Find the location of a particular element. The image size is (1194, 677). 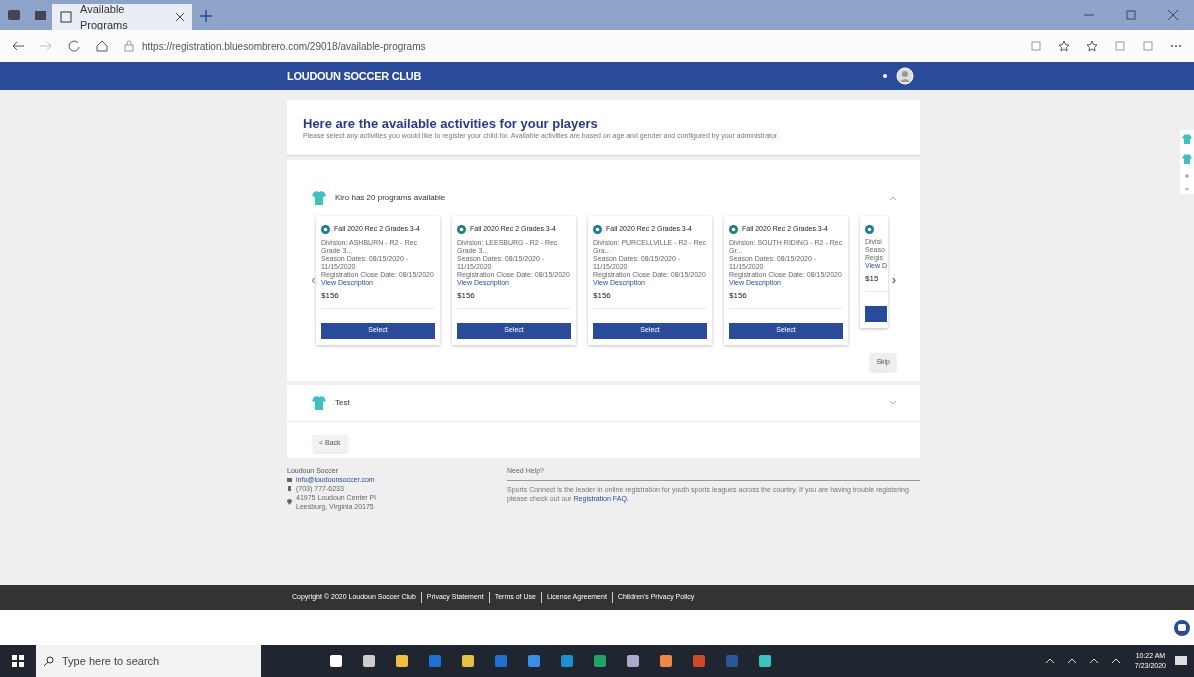

favorites-icon is located at coordinates (1092, 46).